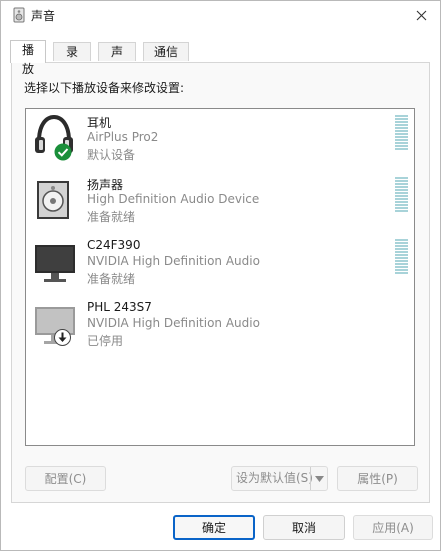 This screenshot has height=551, width=441. I want to click on device-description: AirPlus Pro2, so click(123, 137).